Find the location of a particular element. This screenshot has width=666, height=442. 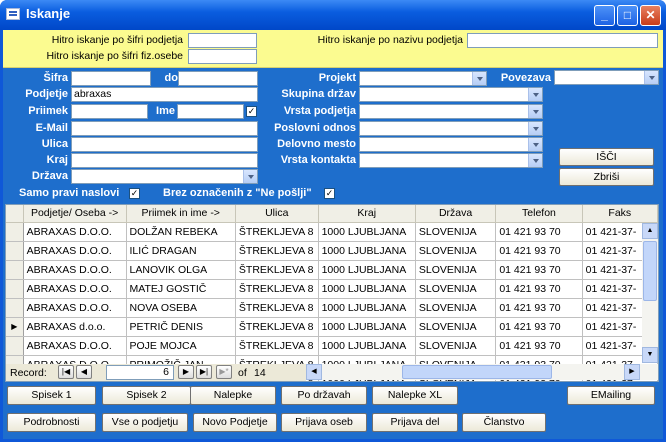

emailing-button: EMailing is located at coordinates (611, 395).